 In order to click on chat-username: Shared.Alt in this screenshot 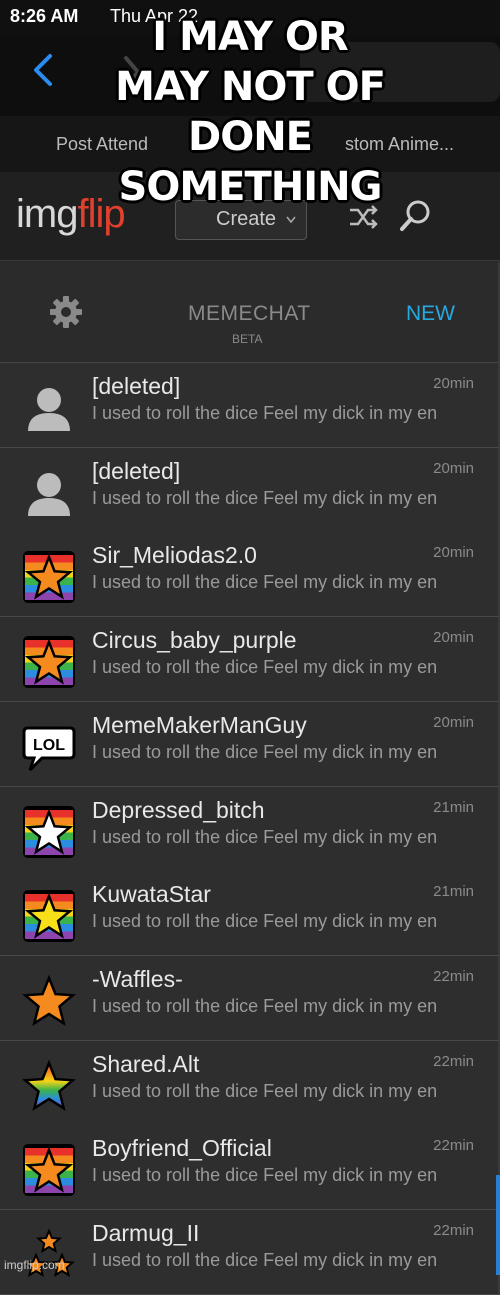, I will do `click(146, 1063)`.